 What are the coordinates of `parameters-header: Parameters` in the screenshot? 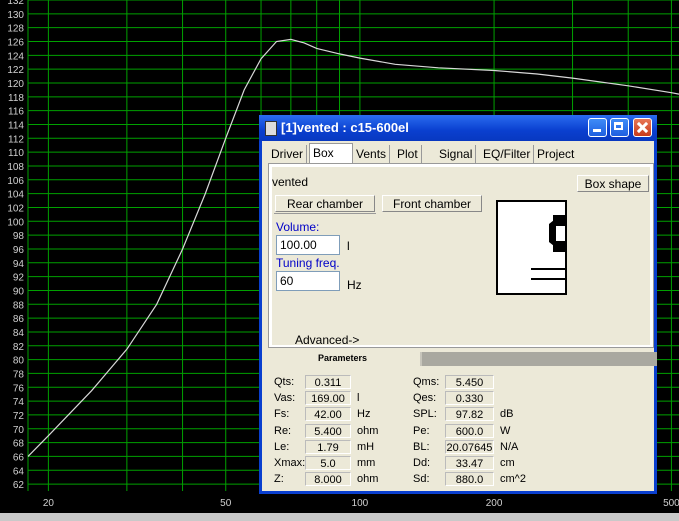 It's located at (461, 359).